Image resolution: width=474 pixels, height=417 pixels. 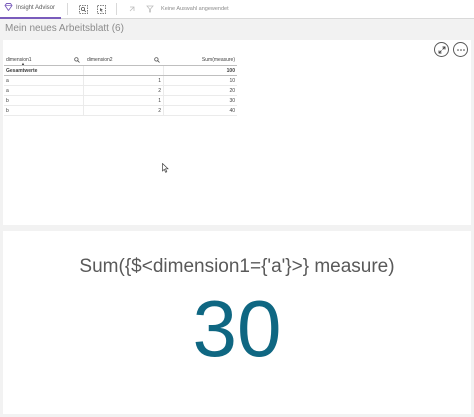 I want to click on mouse-cursor-icon, so click(x=165, y=169).